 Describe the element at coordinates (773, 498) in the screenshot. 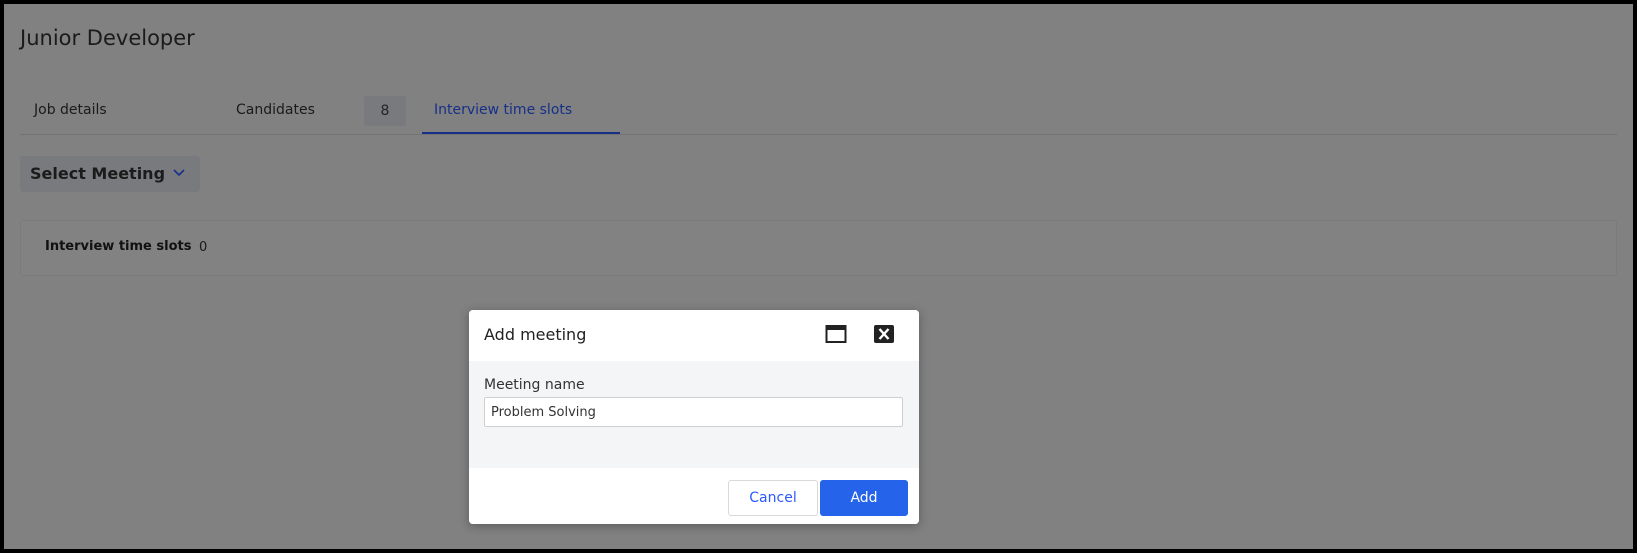

I see `cancel-button: Cancel` at that location.